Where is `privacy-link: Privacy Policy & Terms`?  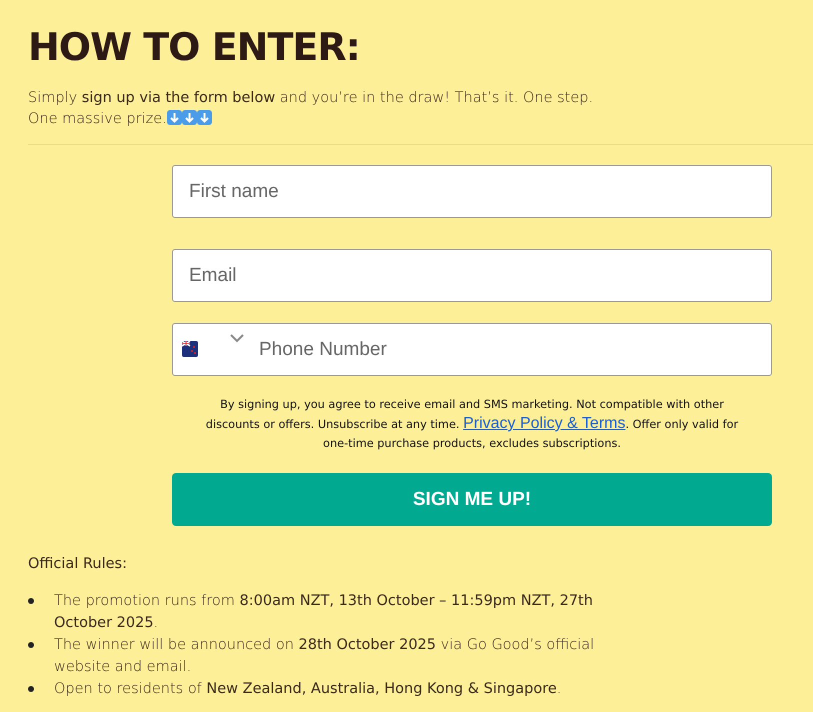
privacy-link: Privacy Policy & Terms is located at coordinates (544, 423).